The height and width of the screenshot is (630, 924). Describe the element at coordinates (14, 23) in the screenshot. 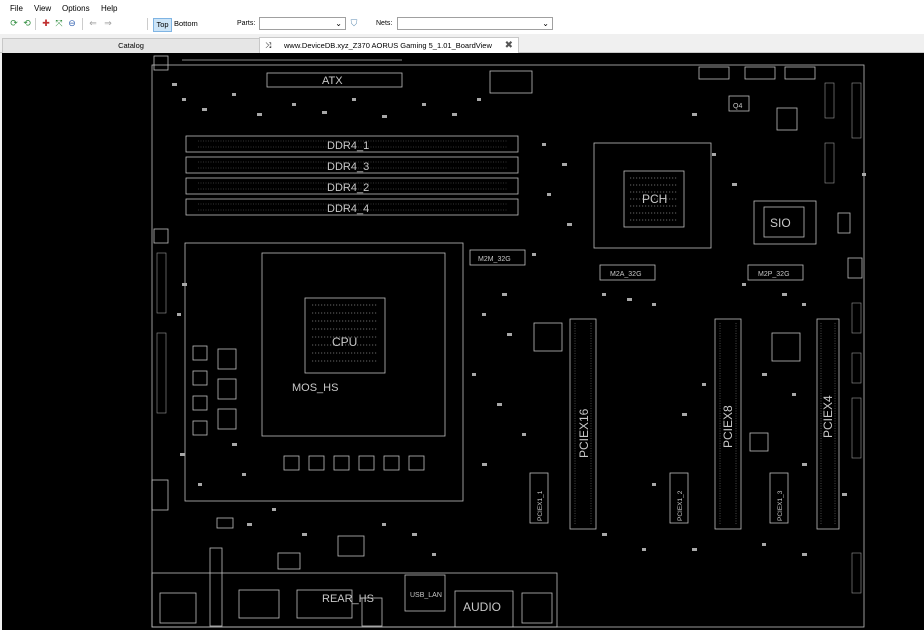

I see `refresh-icon: ⟳` at that location.